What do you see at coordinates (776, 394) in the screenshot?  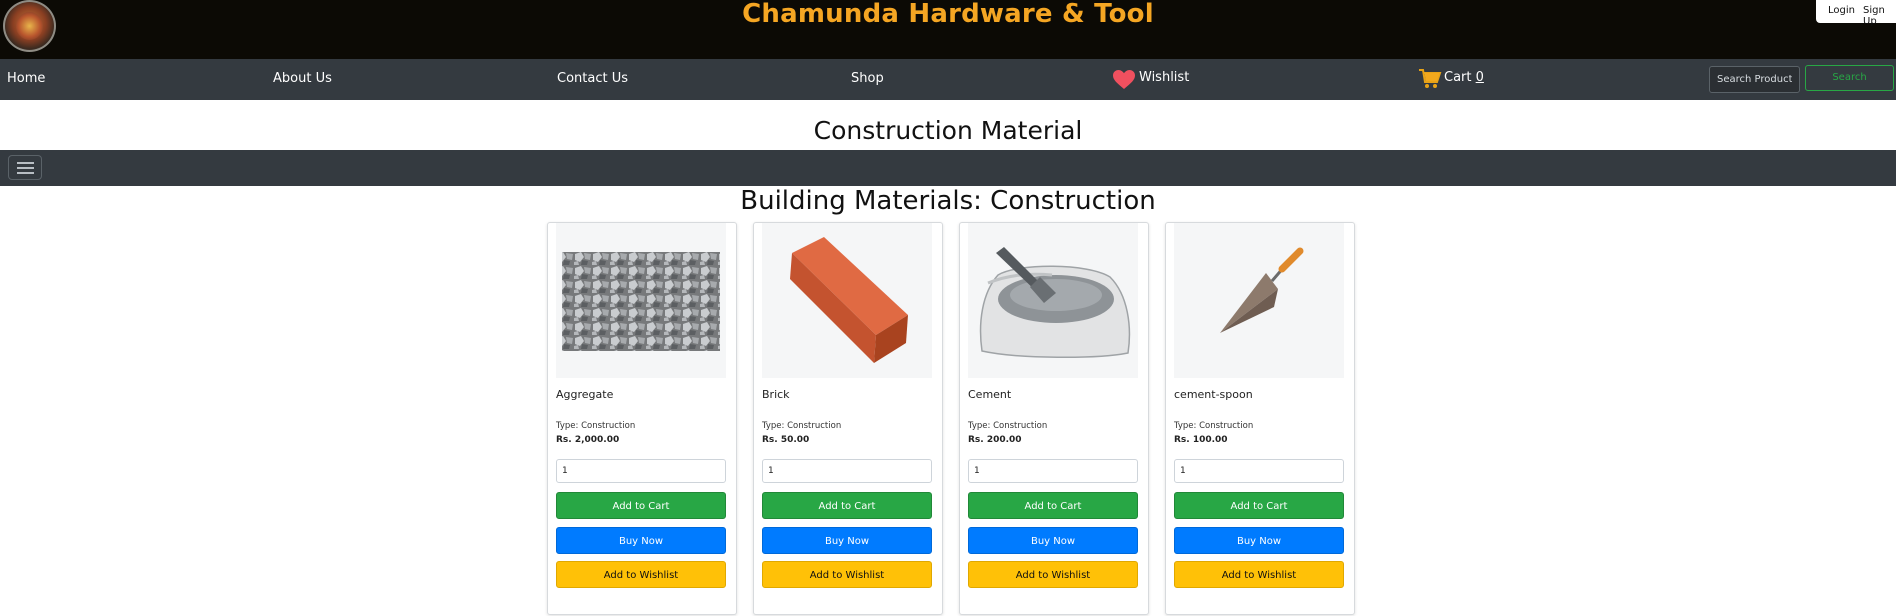 I see `product-name: Brick` at bounding box center [776, 394].